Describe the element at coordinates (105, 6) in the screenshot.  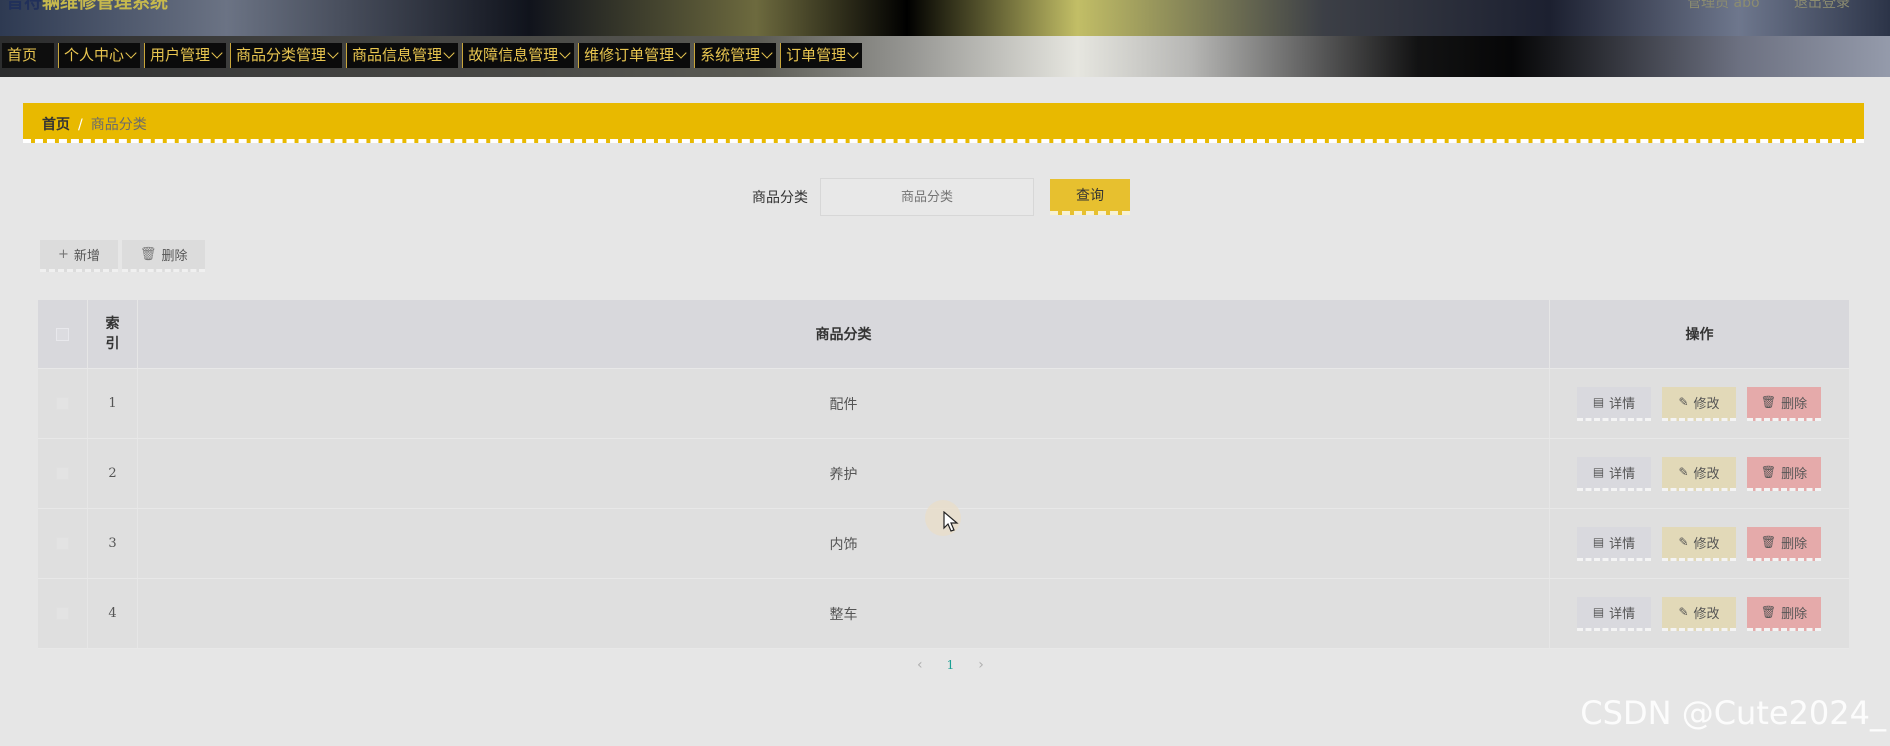
I see `system-title-text: 辆维修管理系统` at that location.